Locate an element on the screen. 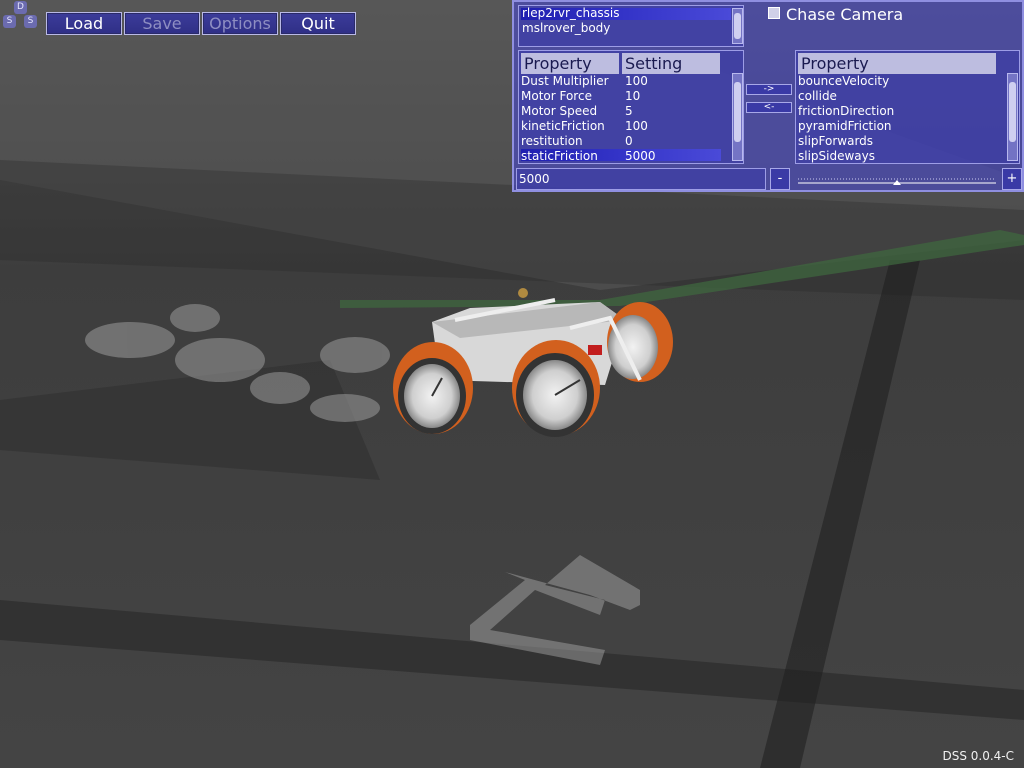  chase-camera-label: Chase Camera is located at coordinates (844, 14).